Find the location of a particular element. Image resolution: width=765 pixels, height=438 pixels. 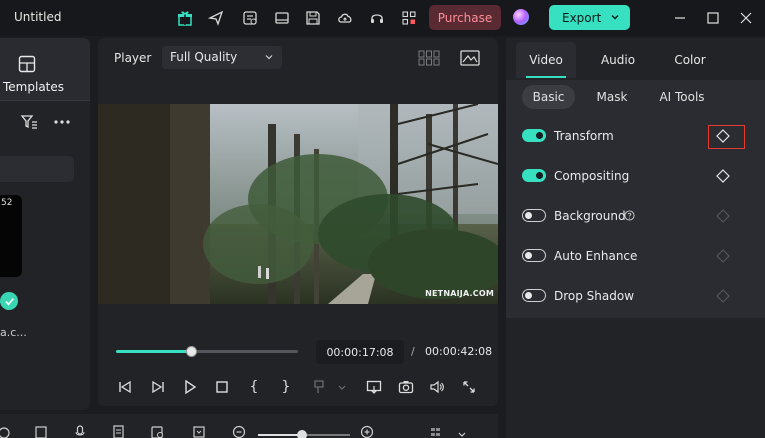

current-time-field: 00:00:17:08 is located at coordinates (360, 352).